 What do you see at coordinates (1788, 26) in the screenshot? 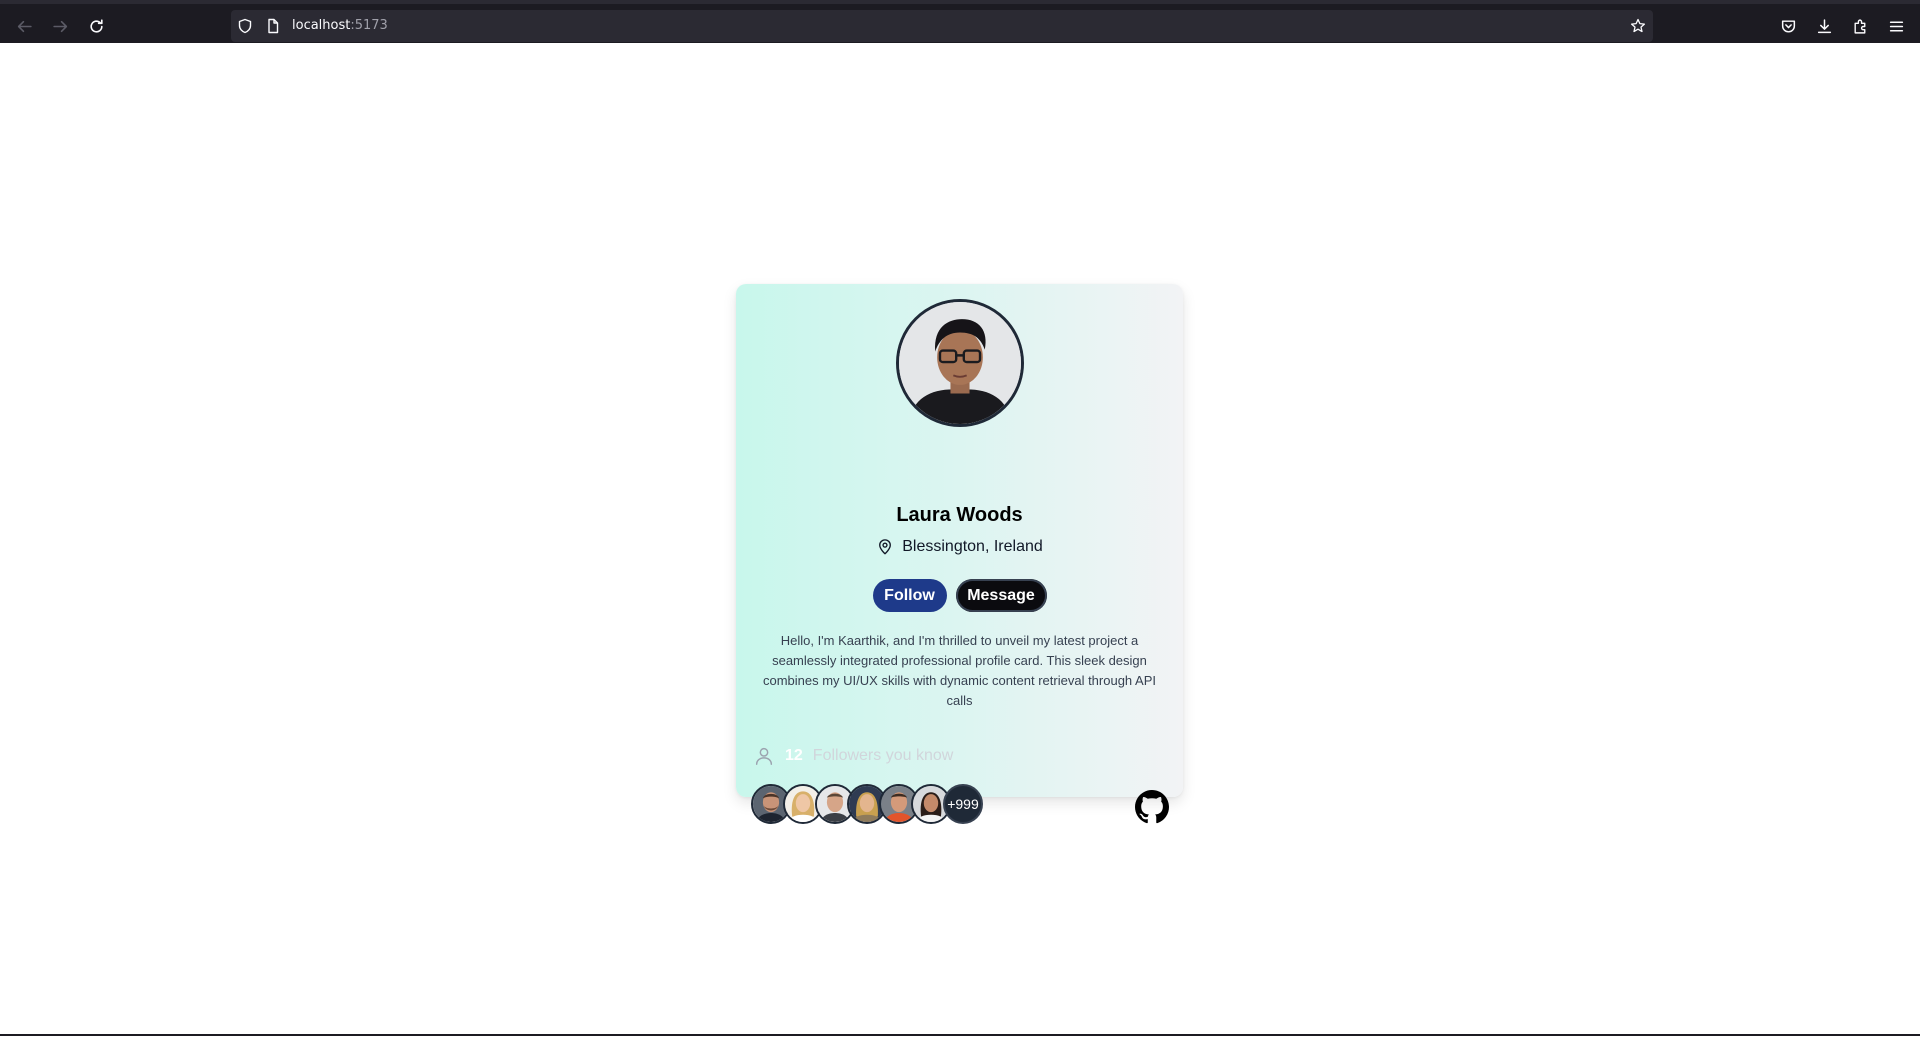
I see `pocket-icon` at bounding box center [1788, 26].